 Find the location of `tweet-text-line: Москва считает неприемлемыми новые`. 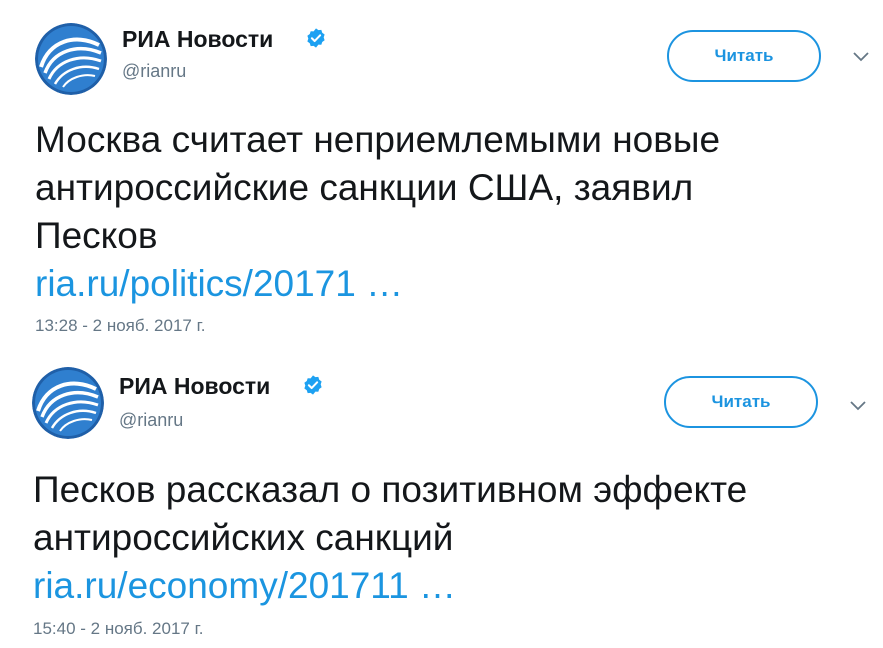

tweet-text-line: Москва считает неприемлемыми новые is located at coordinates (378, 139).